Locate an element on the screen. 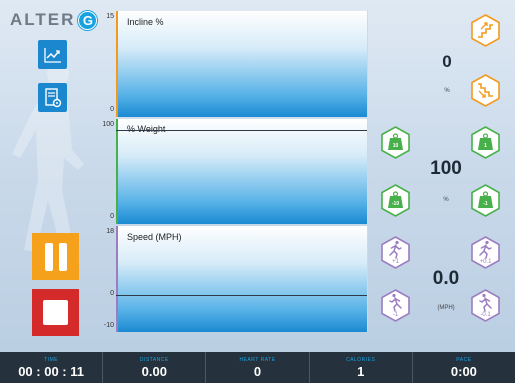  stat-distance: DISTANCE 0.00 is located at coordinates (155, 367).